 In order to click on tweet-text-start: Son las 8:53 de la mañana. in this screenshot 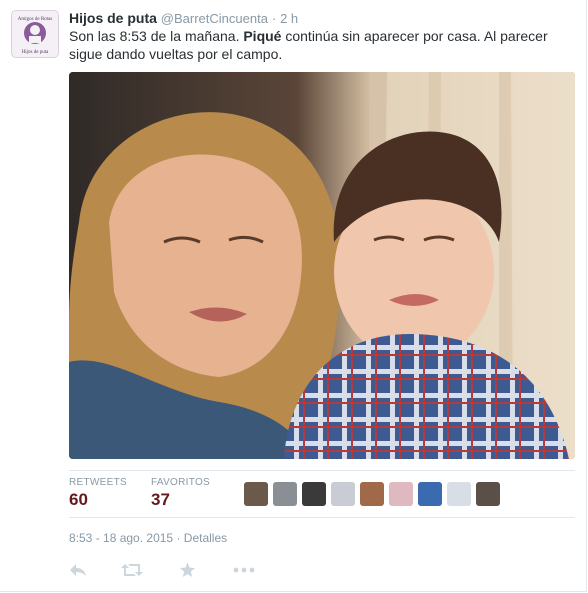, I will do `click(156, 36)`.